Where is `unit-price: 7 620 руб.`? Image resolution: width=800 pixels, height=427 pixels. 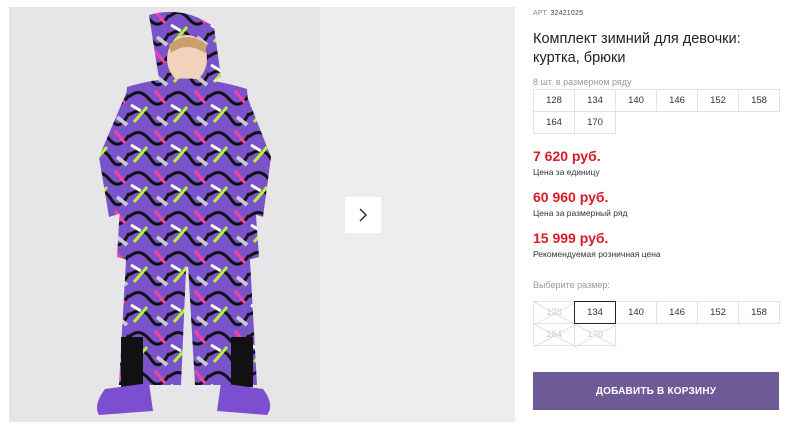 unit-price: 7 620 руб. is located at coordinates (567, 156).